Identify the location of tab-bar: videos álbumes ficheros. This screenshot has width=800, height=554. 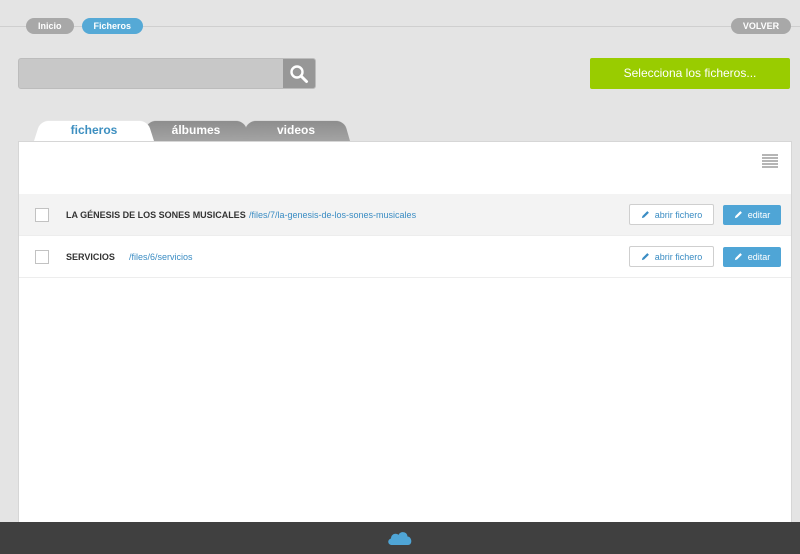
(204, 129).